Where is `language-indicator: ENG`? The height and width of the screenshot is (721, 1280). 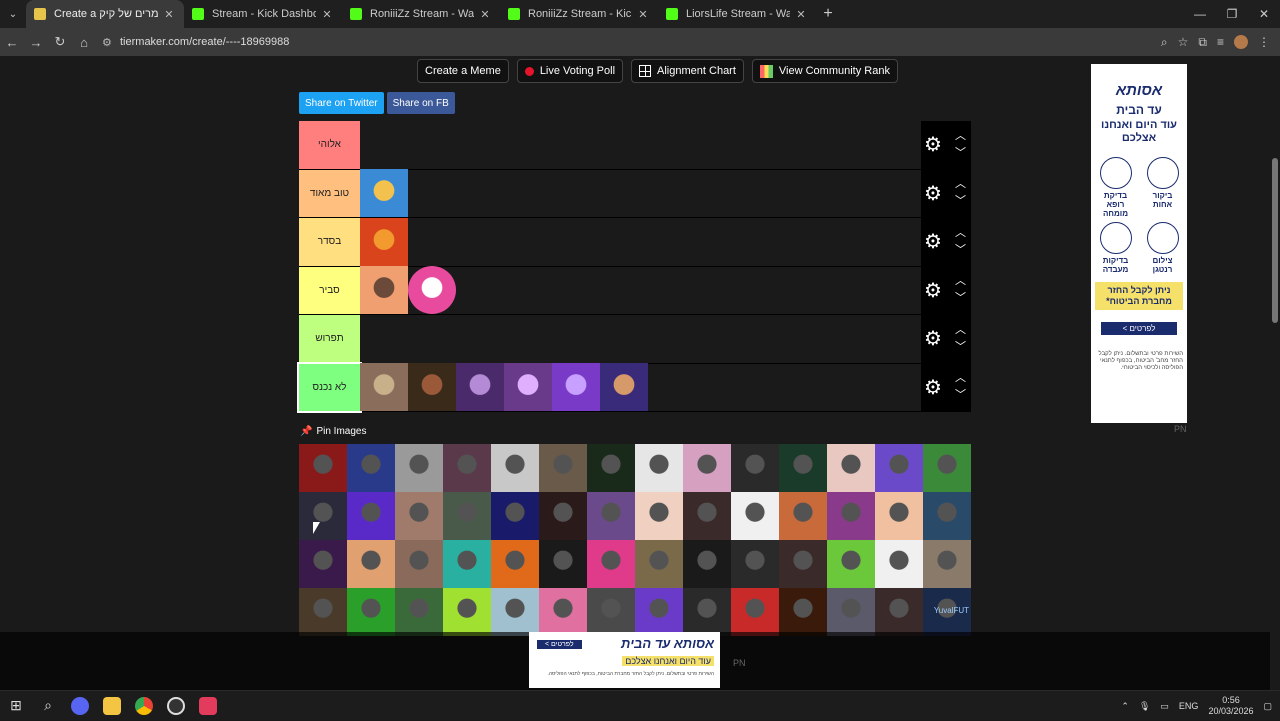 language-indicator: ENG is located at coordinates (1189, 706).